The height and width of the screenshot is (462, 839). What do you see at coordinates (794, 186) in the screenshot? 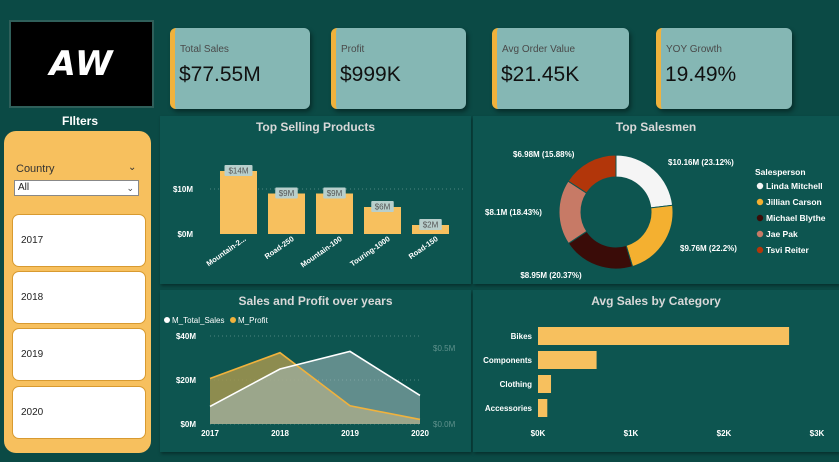
I see `legend-label: Linda Mitchell` at bounding box center [794, 186].